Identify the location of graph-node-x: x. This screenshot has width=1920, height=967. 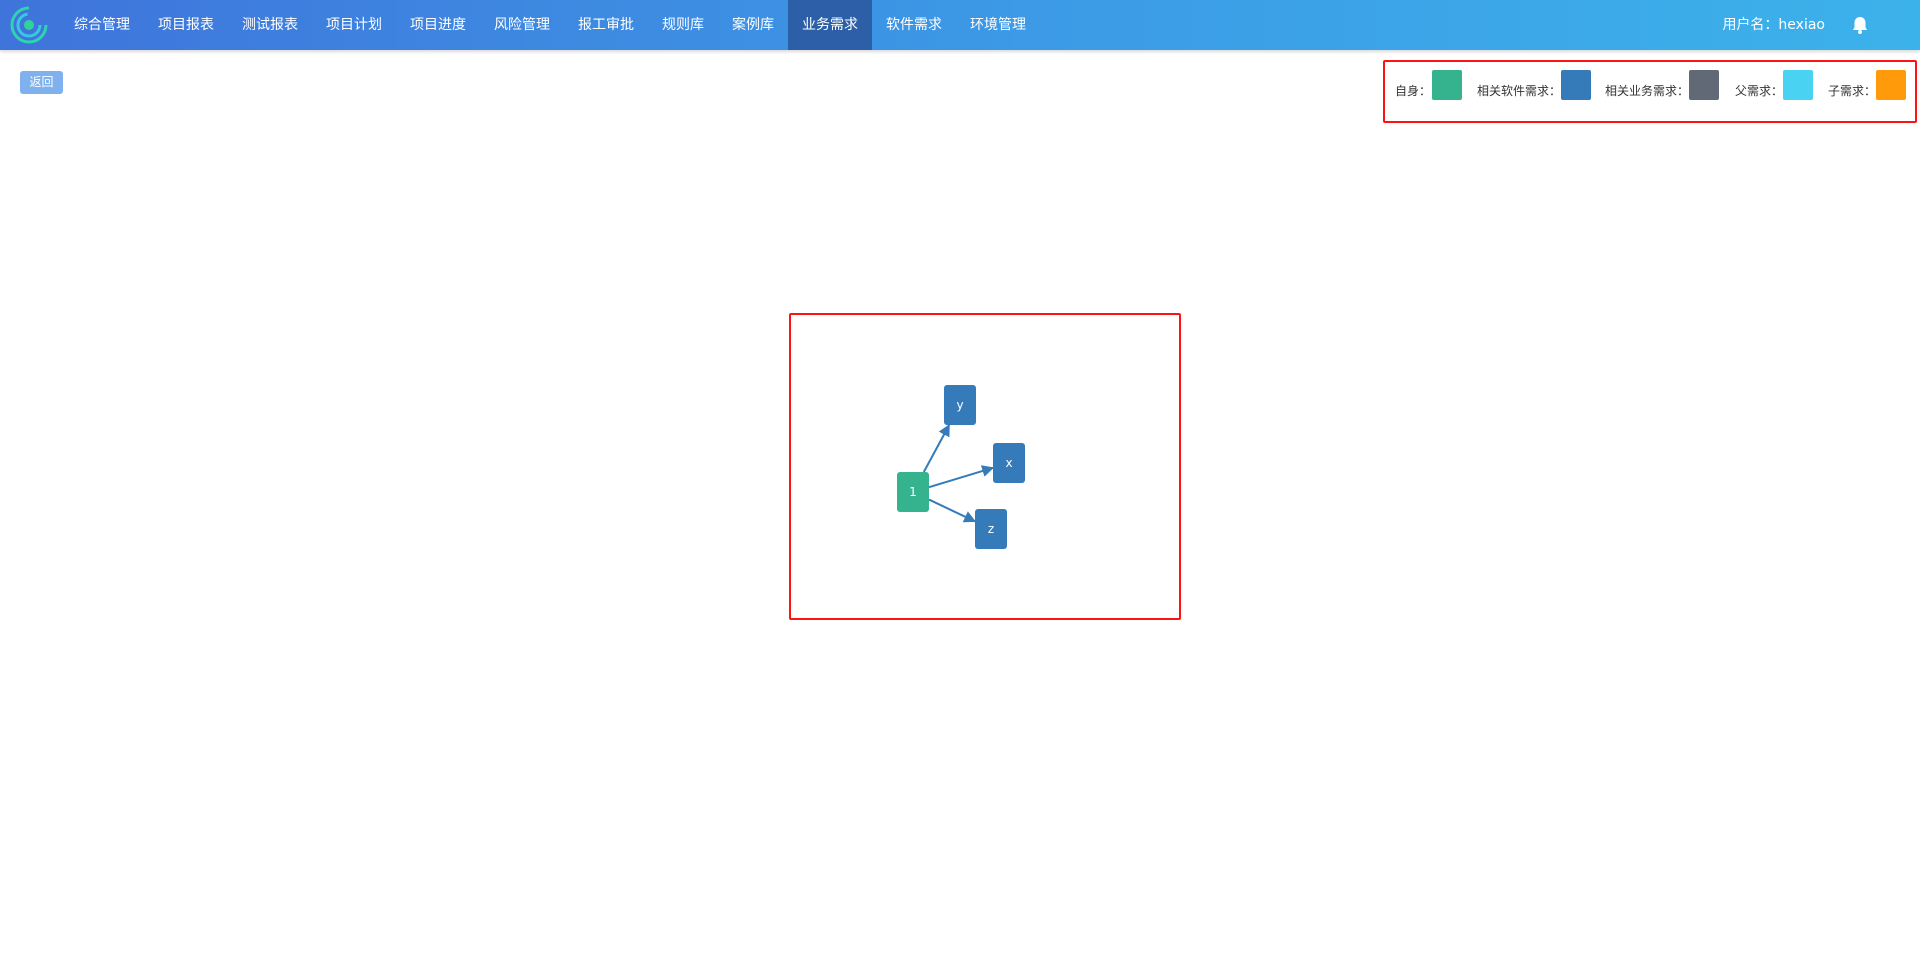
(1009, 463).